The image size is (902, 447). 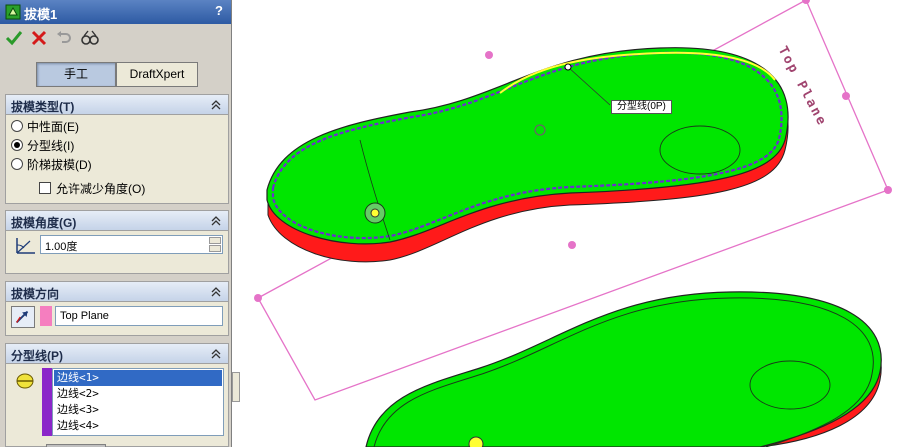 I want to click on list-item: 边线<4>, so click(x=138, y=426).